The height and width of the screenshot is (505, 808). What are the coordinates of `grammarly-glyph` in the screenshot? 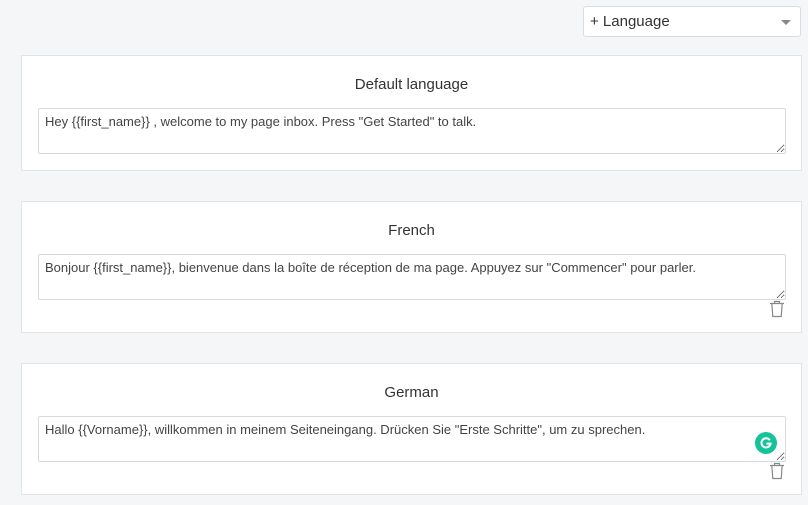 It's located at (766, 443).